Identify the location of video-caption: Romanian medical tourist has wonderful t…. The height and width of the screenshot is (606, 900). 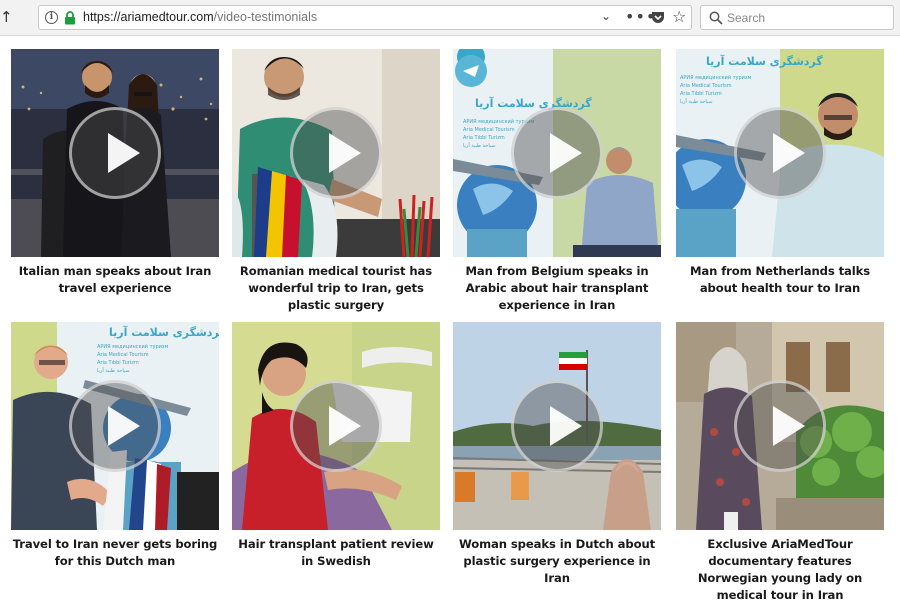
(336, 288).